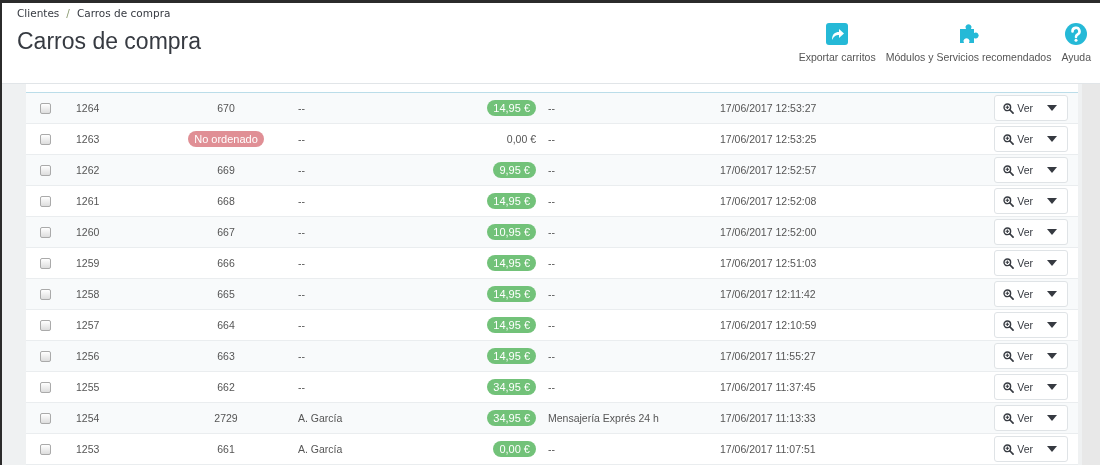 This screenshot has width=1100, height=465. What do you see at coordinates (226, 201) in the screenshot?
I see `table-cell: 668` at bounding box center [226, 201].